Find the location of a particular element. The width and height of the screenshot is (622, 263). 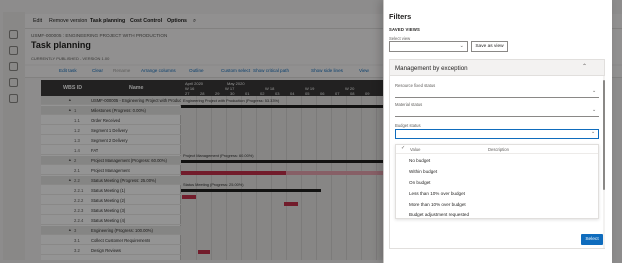

option-more-than-10-over: More than 10% over budget is located at coordinates (437, 204).